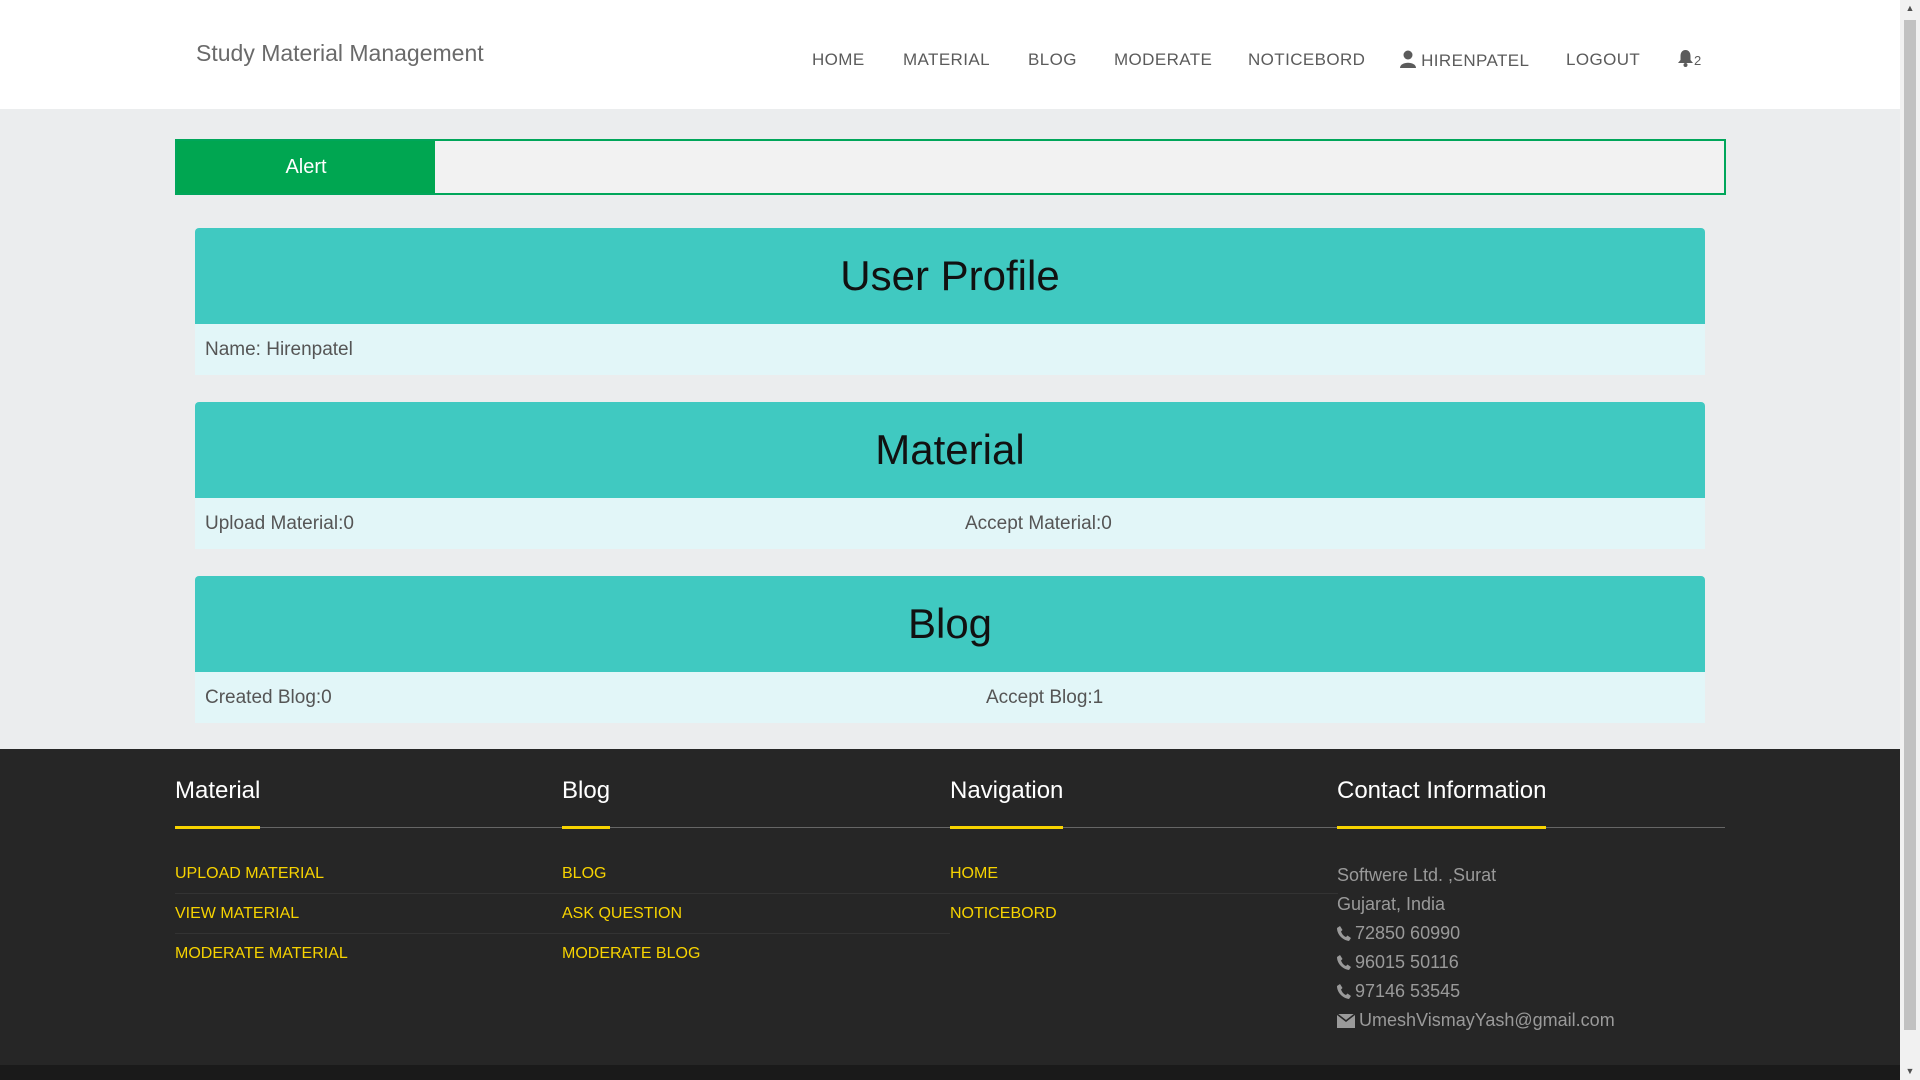 This screenshot has height=1080, width=1920. I want to click on nav-noticebord: NOTICEBORD, so click(1306, 60).